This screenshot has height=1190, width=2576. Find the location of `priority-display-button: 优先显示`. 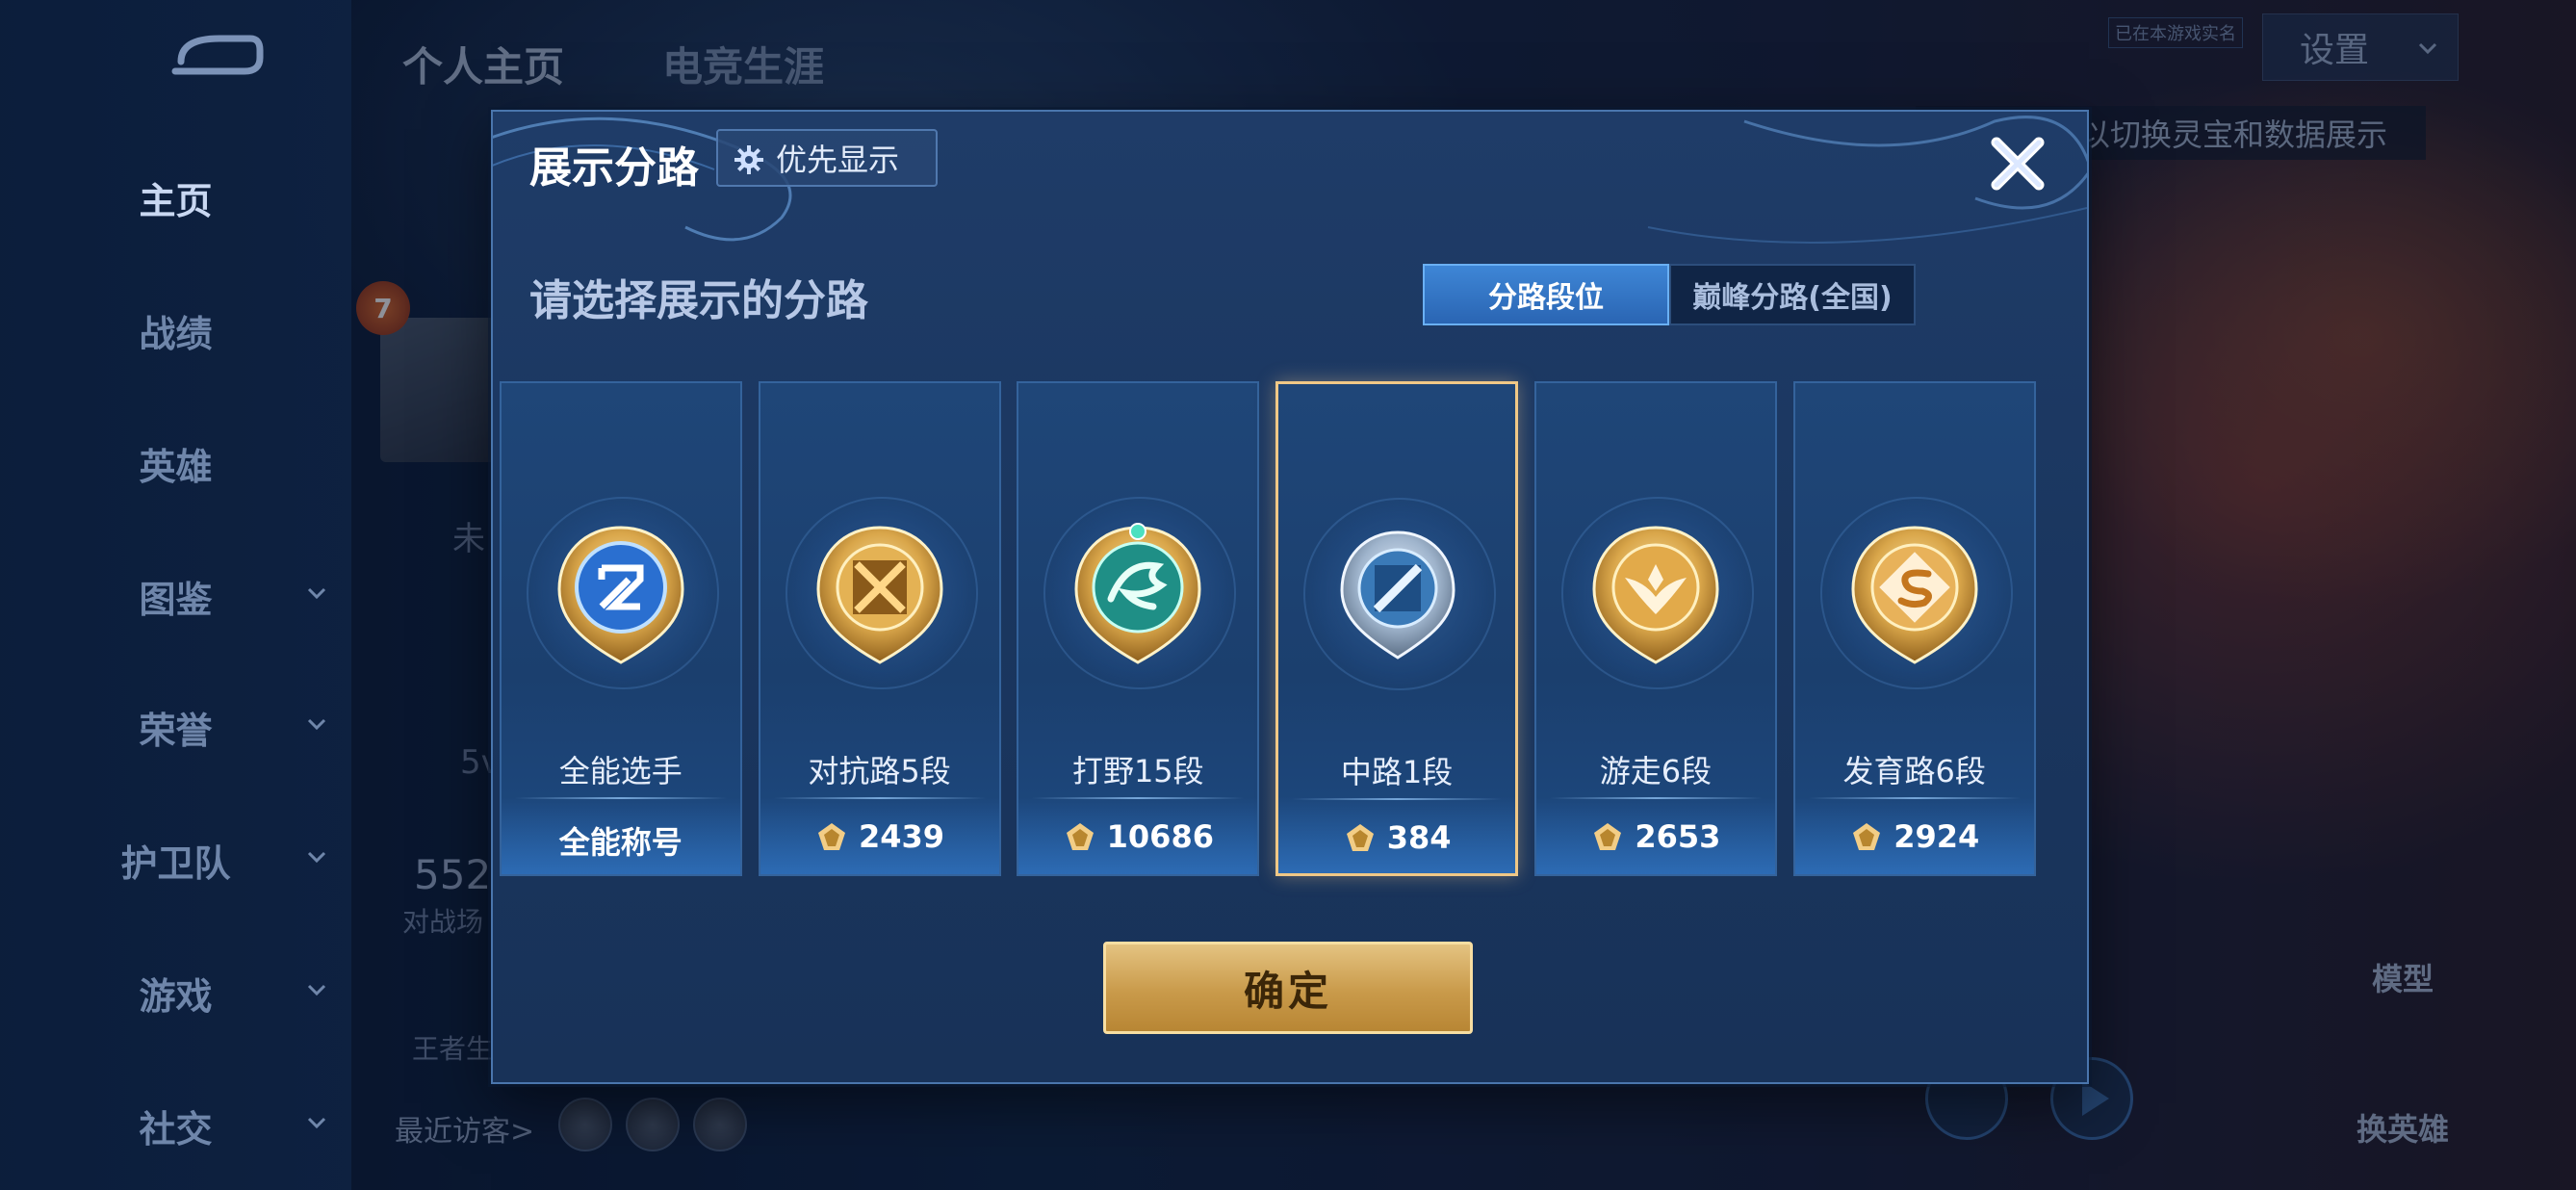

priority-display-button: 优先显示 is located at coordinates (827, 158).